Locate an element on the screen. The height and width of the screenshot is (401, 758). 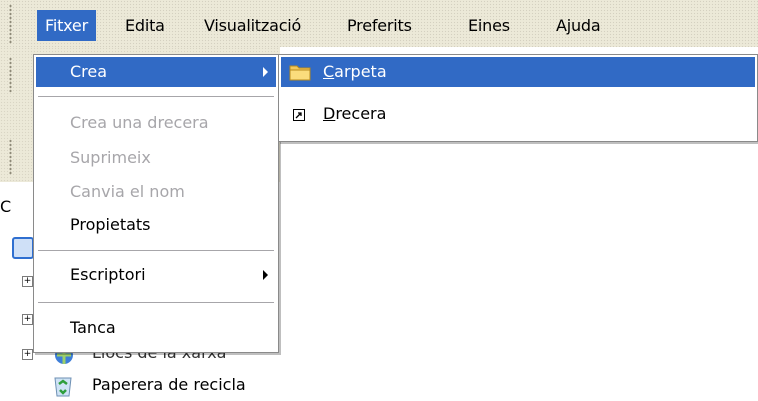
submenu-item-drecera-label: Drecera is located at coordinates (354, 114).